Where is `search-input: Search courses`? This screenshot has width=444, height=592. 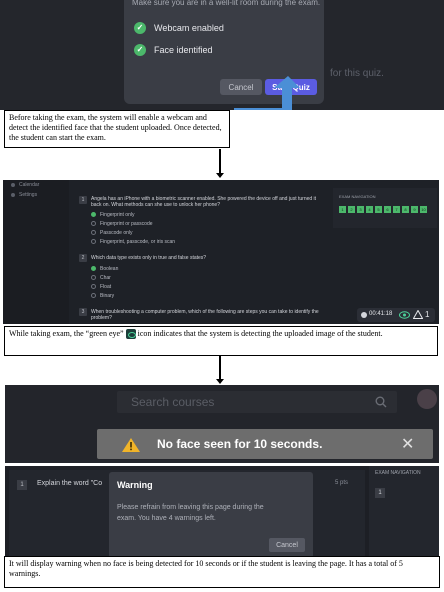
search-input: Search courses is located at coordinates (172, 402).